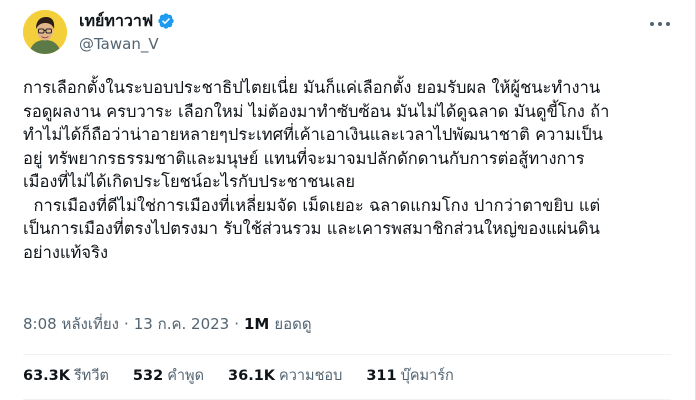 The image size is (696, 400). Describe the element at coordinates (257, 324) in the screenshot. I see `views-count: 1M` at that location.